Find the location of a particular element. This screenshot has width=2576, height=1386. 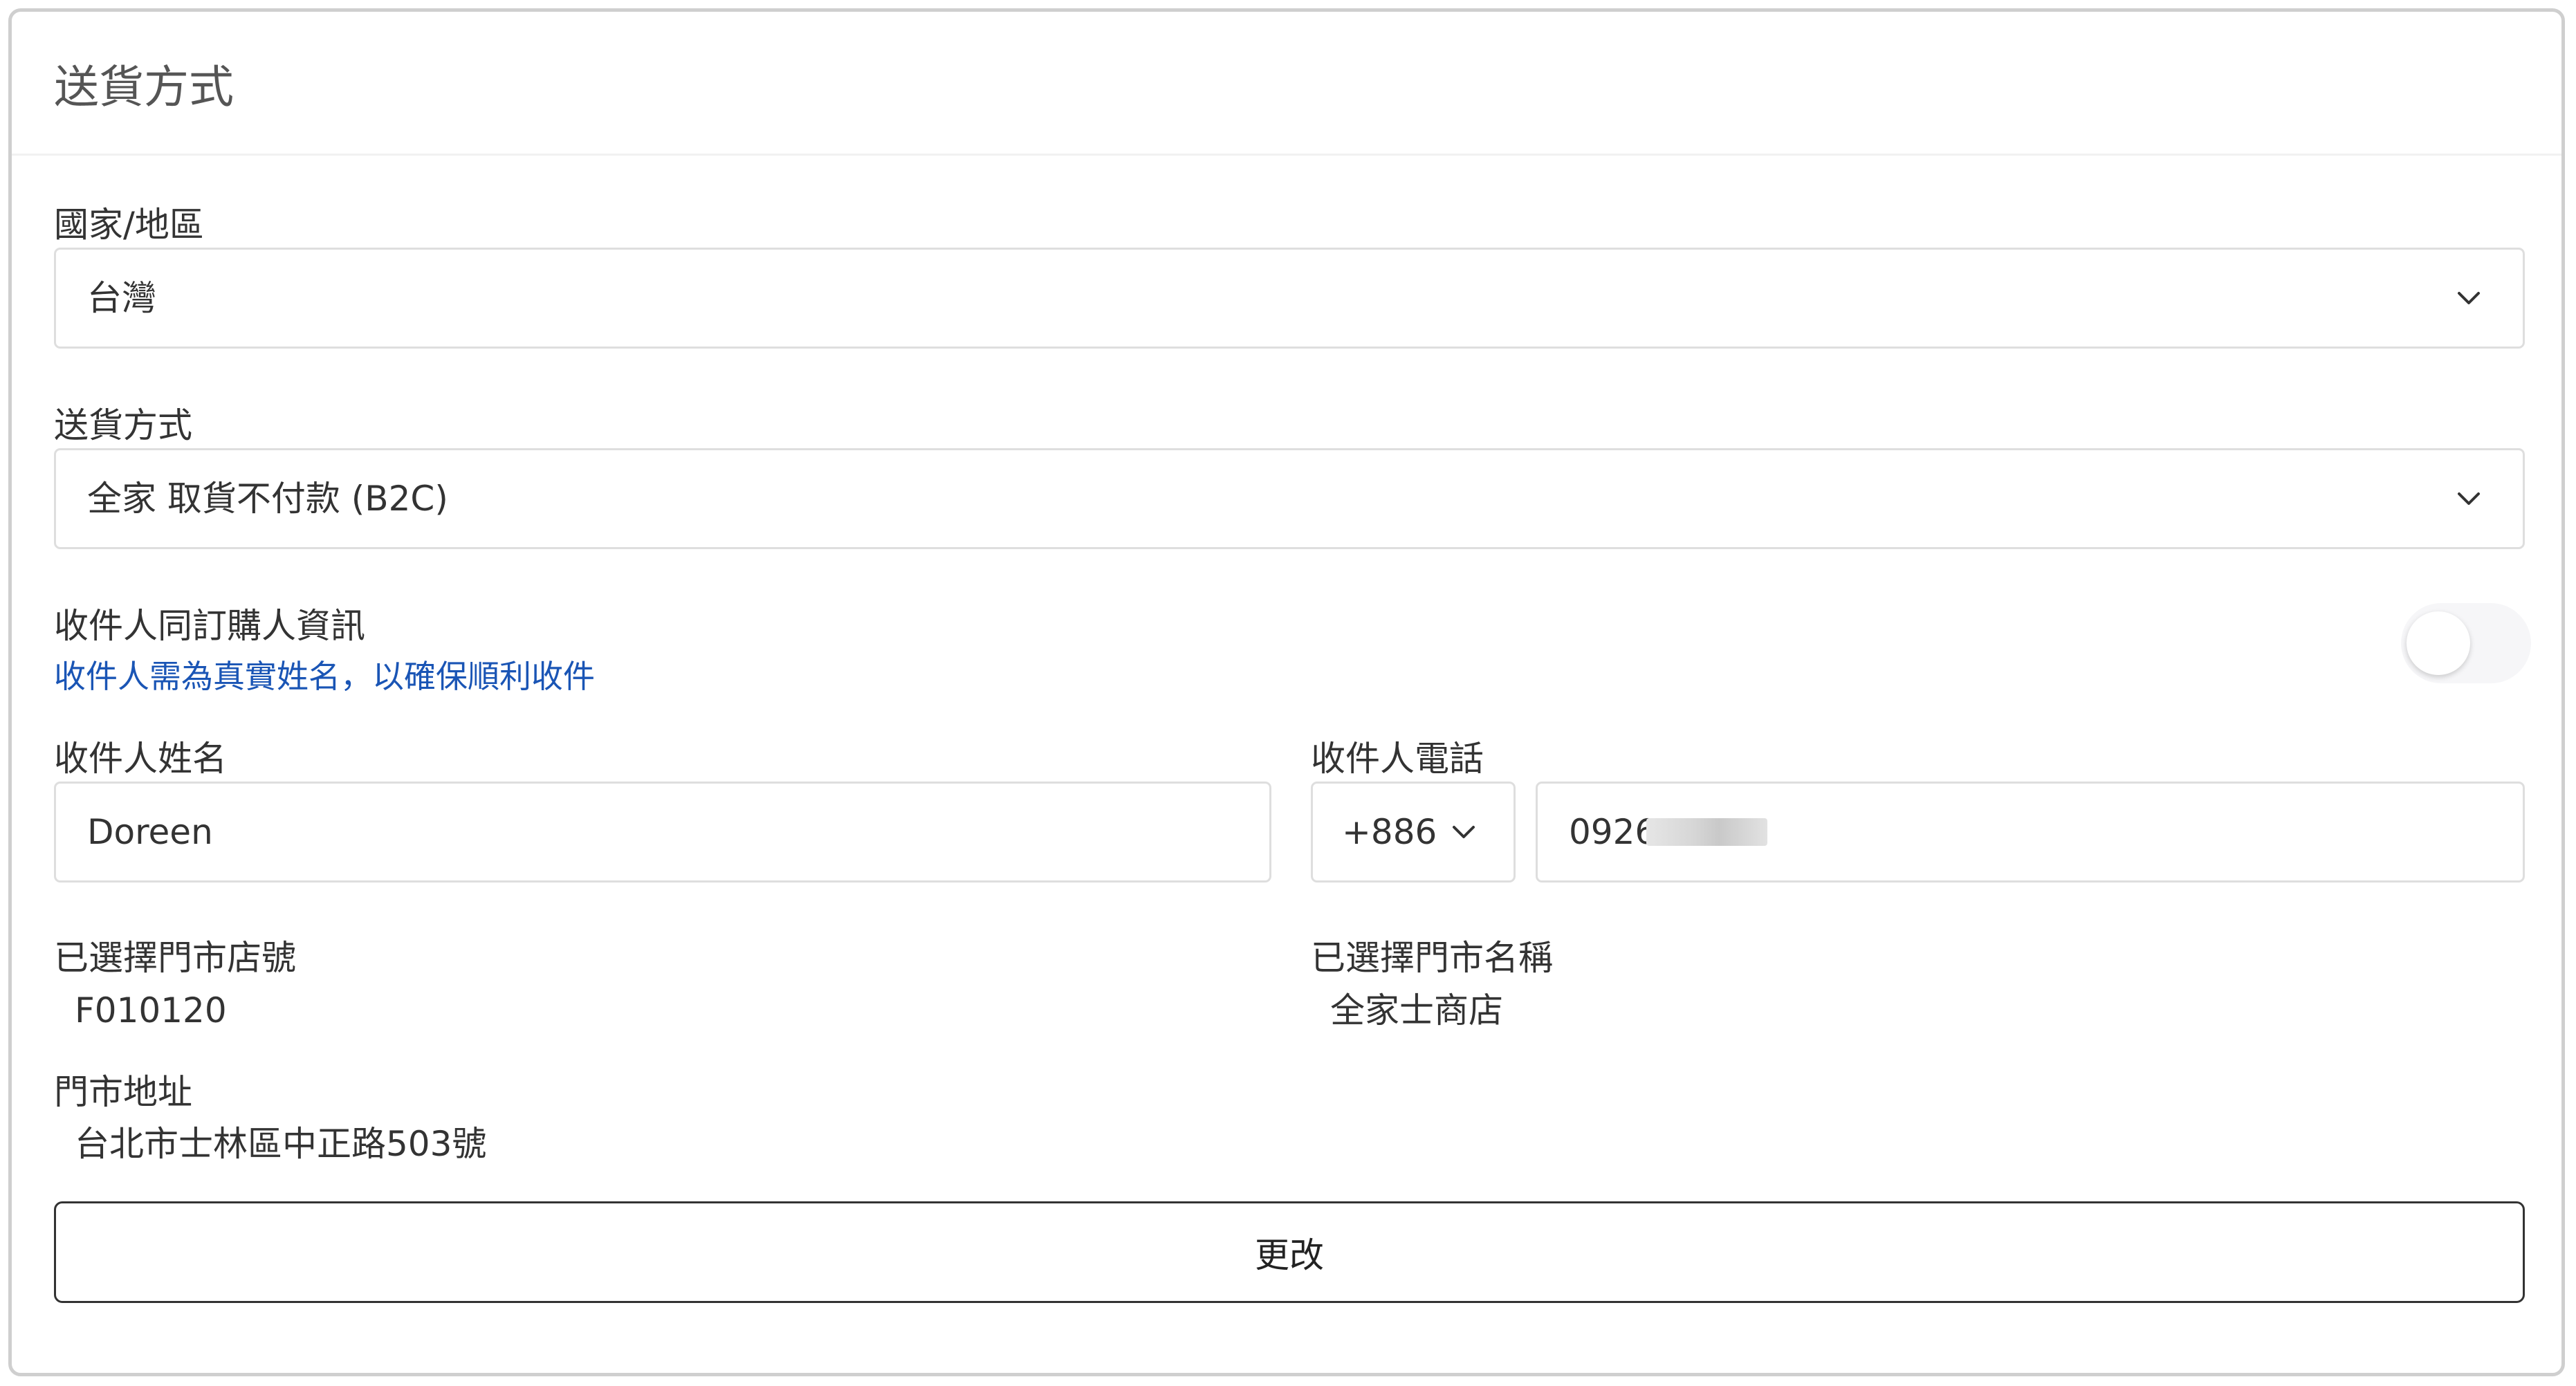

phone-number-input: 0926 is located at coordinates (2030, 832).